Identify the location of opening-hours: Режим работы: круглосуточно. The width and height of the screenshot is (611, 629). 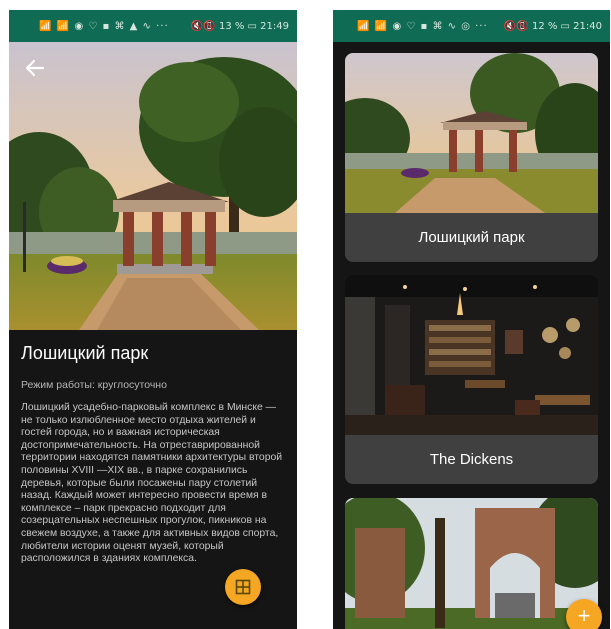
(94, 385).